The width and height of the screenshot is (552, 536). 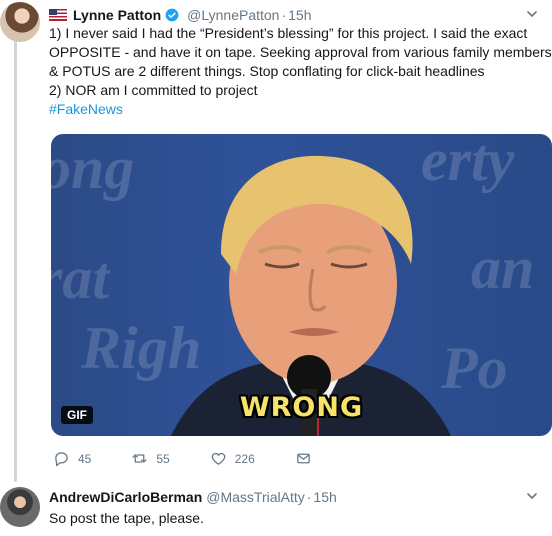 I want to click on author-name: Lynne Patton, so click(x=117, y=15).